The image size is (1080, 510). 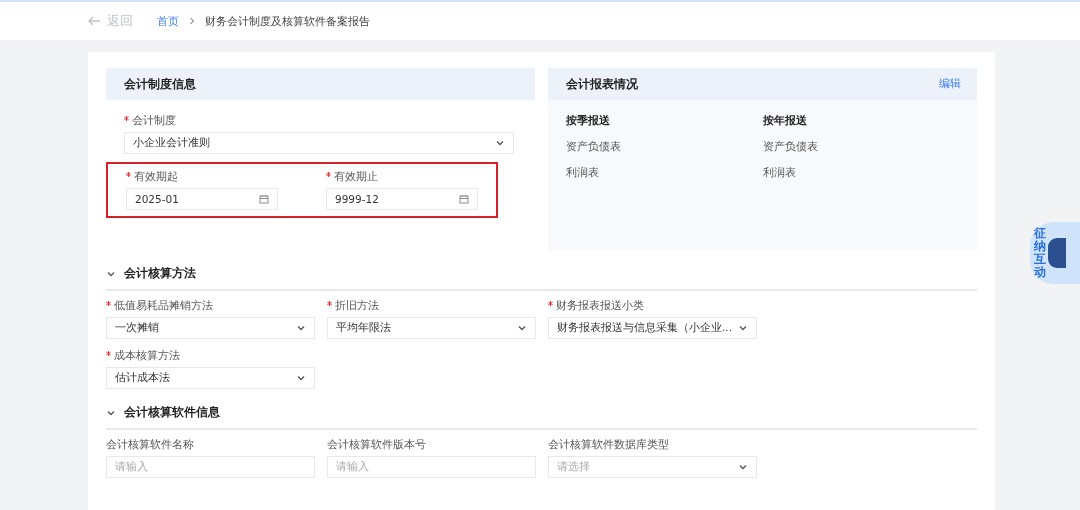 What do you see at coordinates (588, 121) in the screenshot?
I see `column-heading: 按季报送` at bounding box center [588, 121].